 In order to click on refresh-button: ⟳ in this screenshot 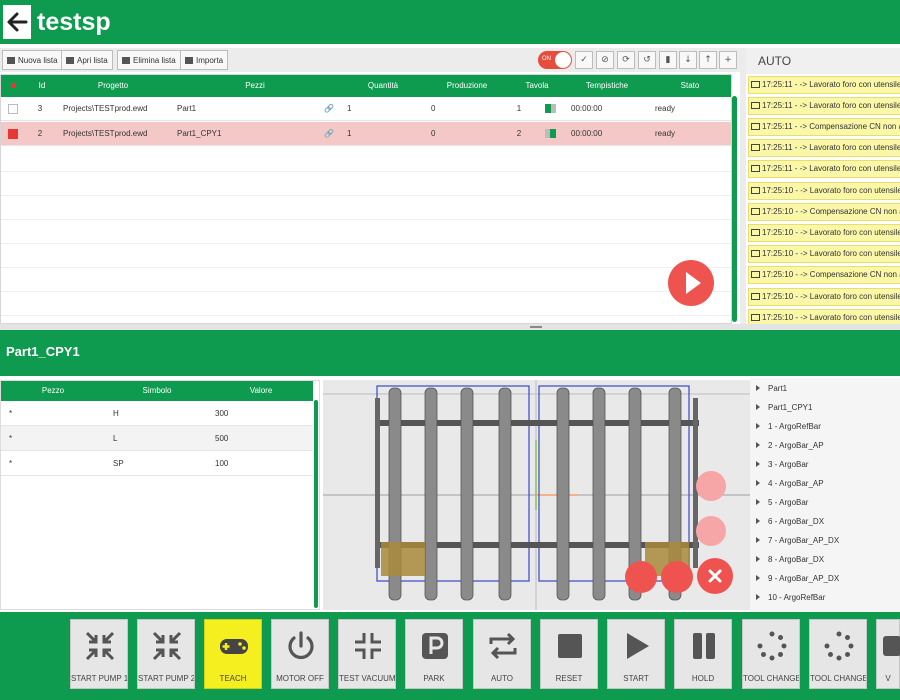, I will do `click(626, 60)`.